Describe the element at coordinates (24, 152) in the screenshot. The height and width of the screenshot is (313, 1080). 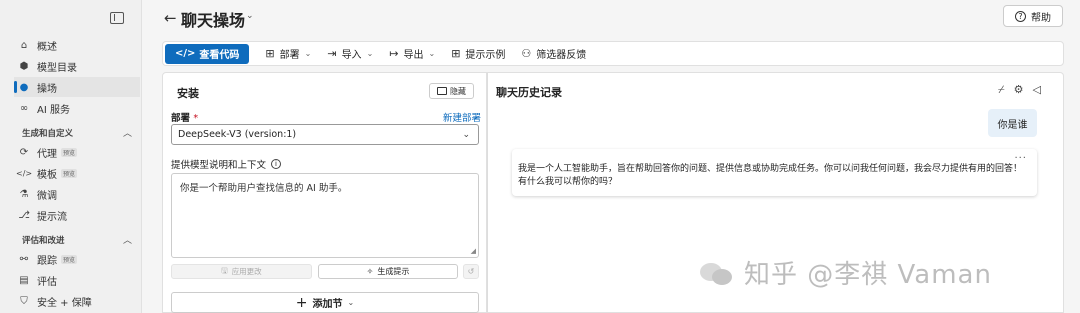
I see `agent-icon: ⟳` at that location.